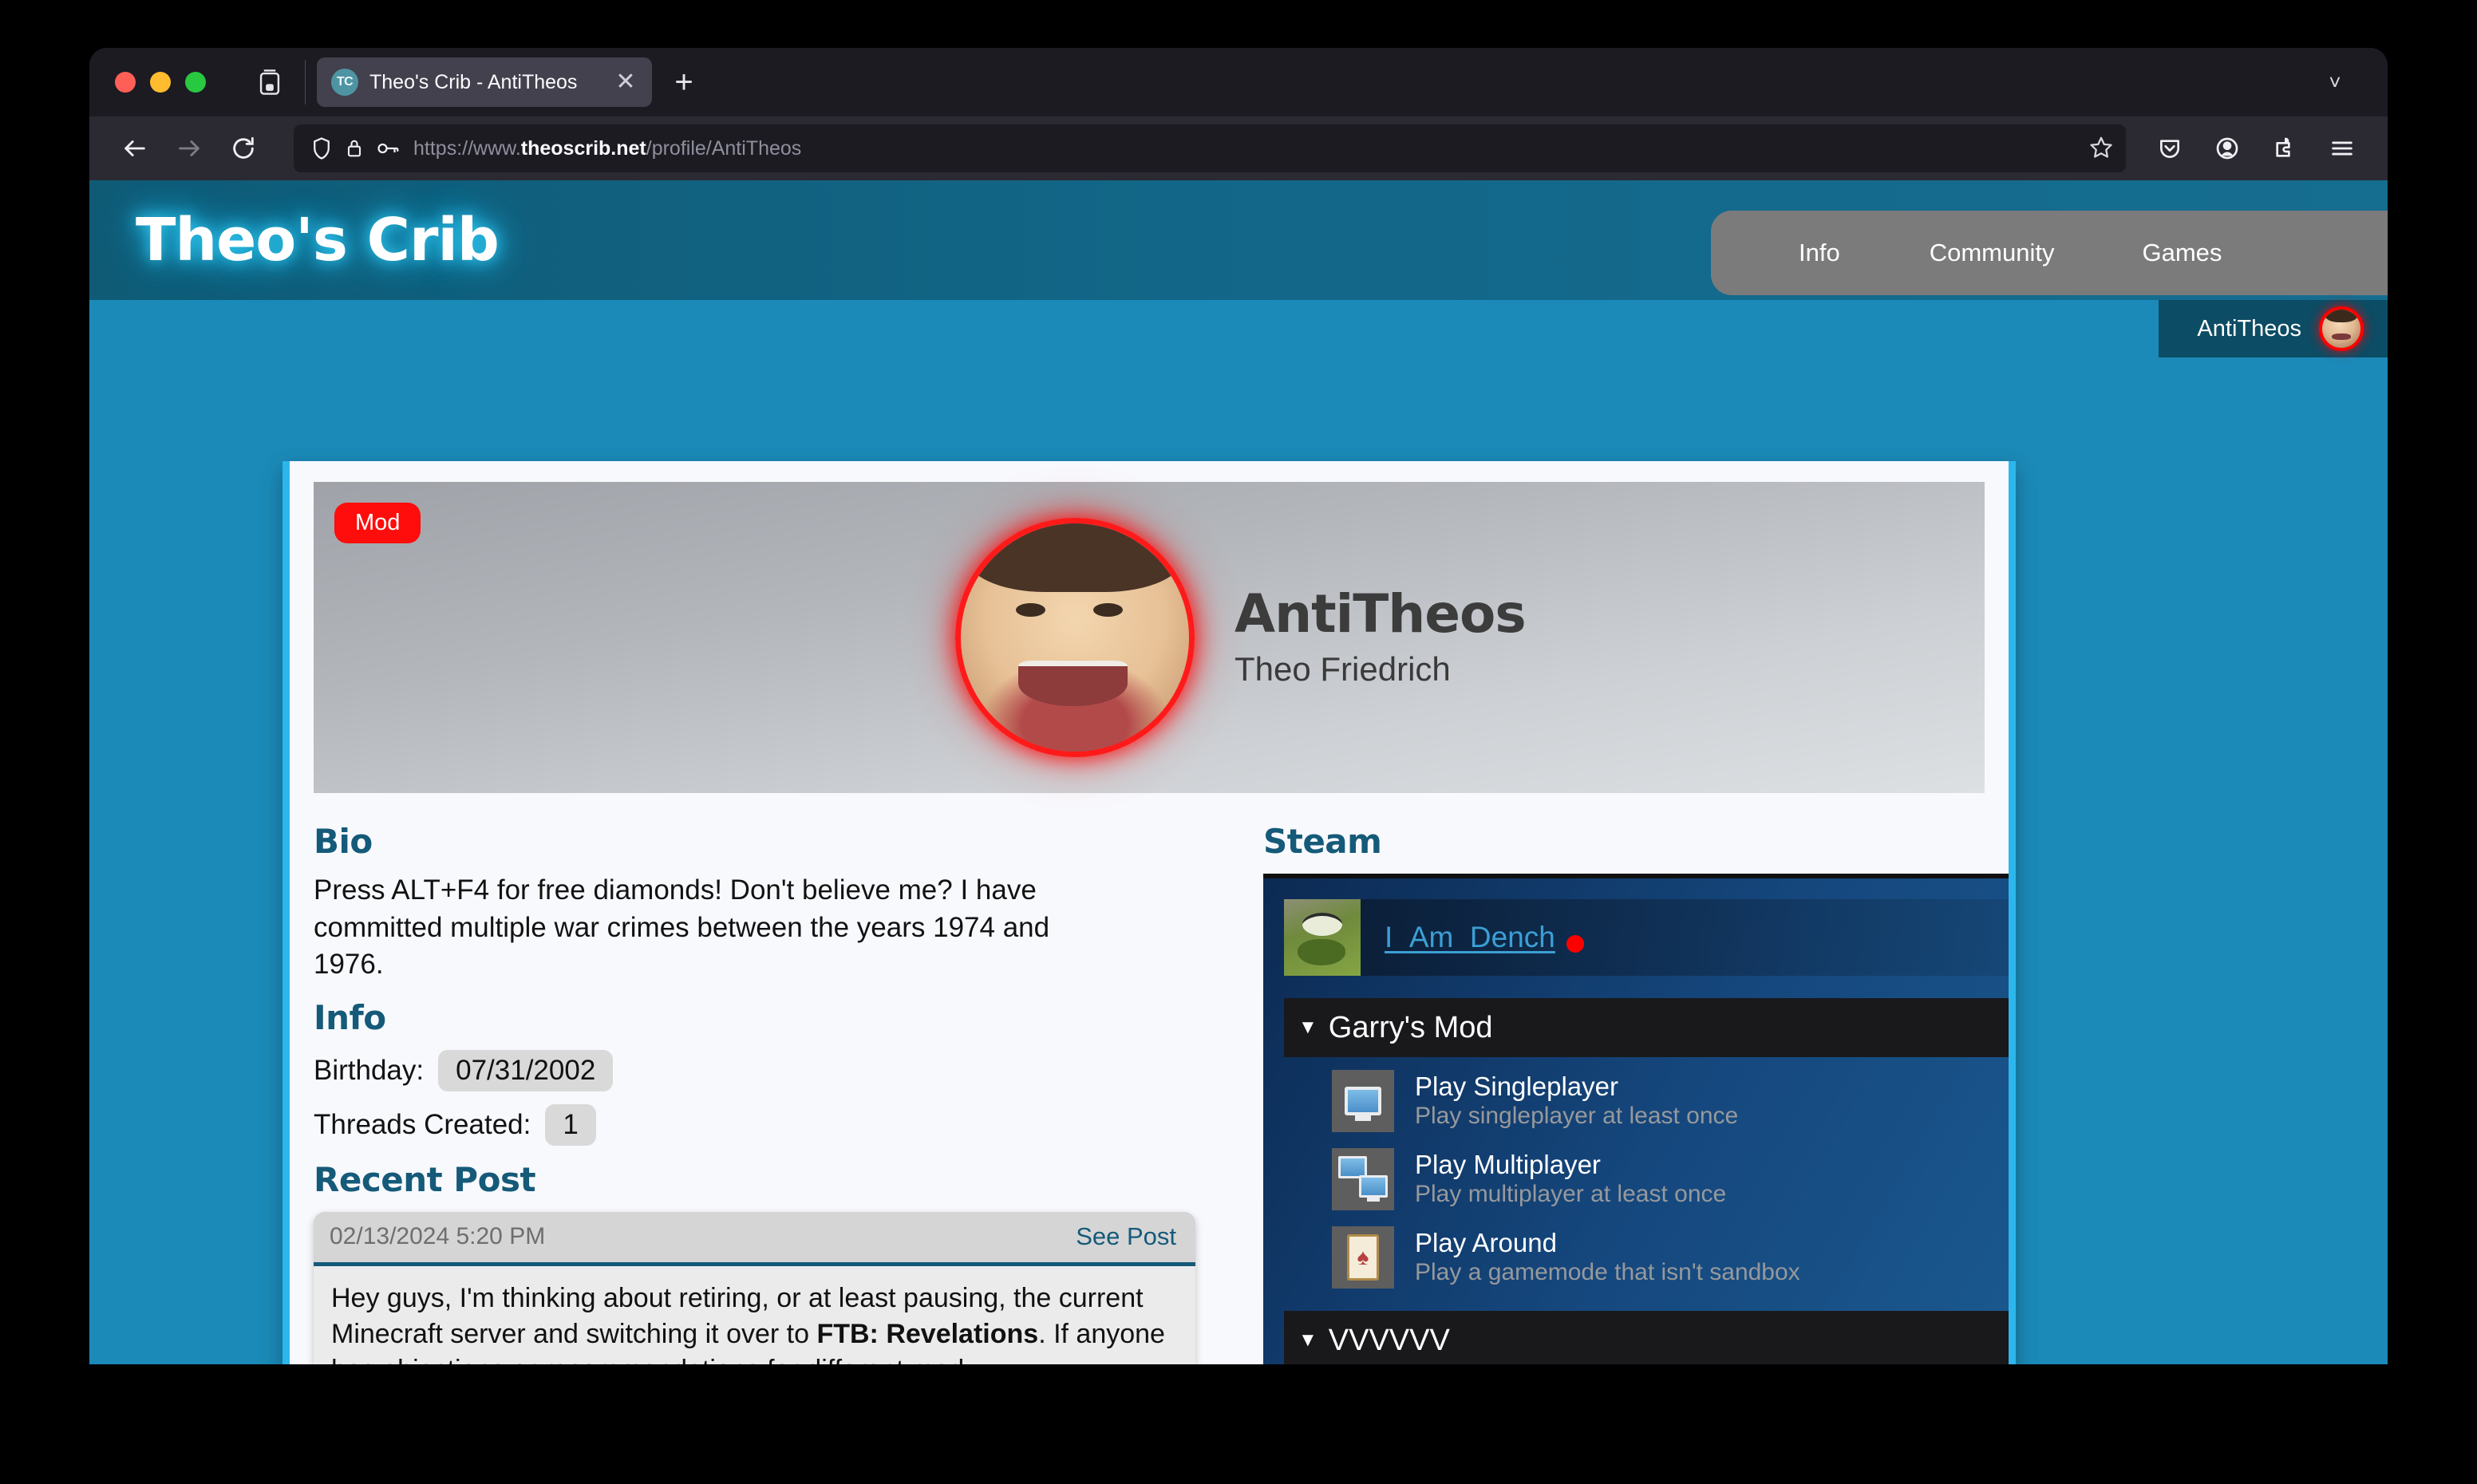  Describe the element at coordinates (1646, 1027) in the screenshot. I see `game-header-garrys-mod: ▼ Garry's Mod` at that location.